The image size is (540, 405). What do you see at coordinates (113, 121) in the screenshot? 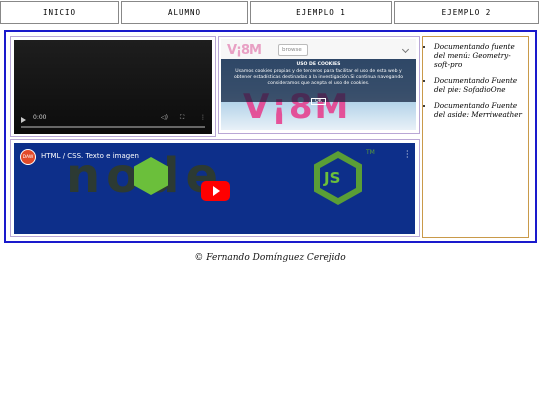
I see `video-controls: 0:00 ◁) ⛶ ⋮` at bounding box center [113, 121].